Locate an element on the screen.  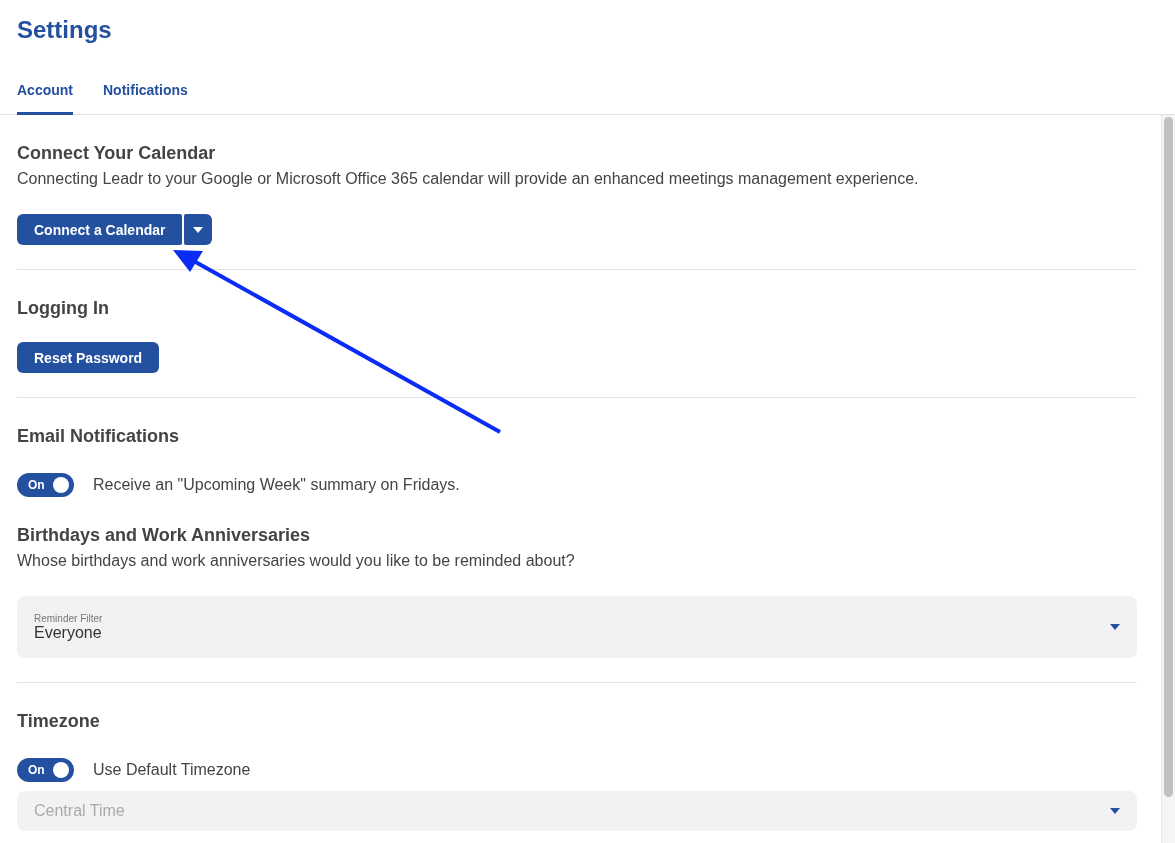
reminder-filter-dropdown: Reminder Filter Everyone is located at coordinates (577, 627).